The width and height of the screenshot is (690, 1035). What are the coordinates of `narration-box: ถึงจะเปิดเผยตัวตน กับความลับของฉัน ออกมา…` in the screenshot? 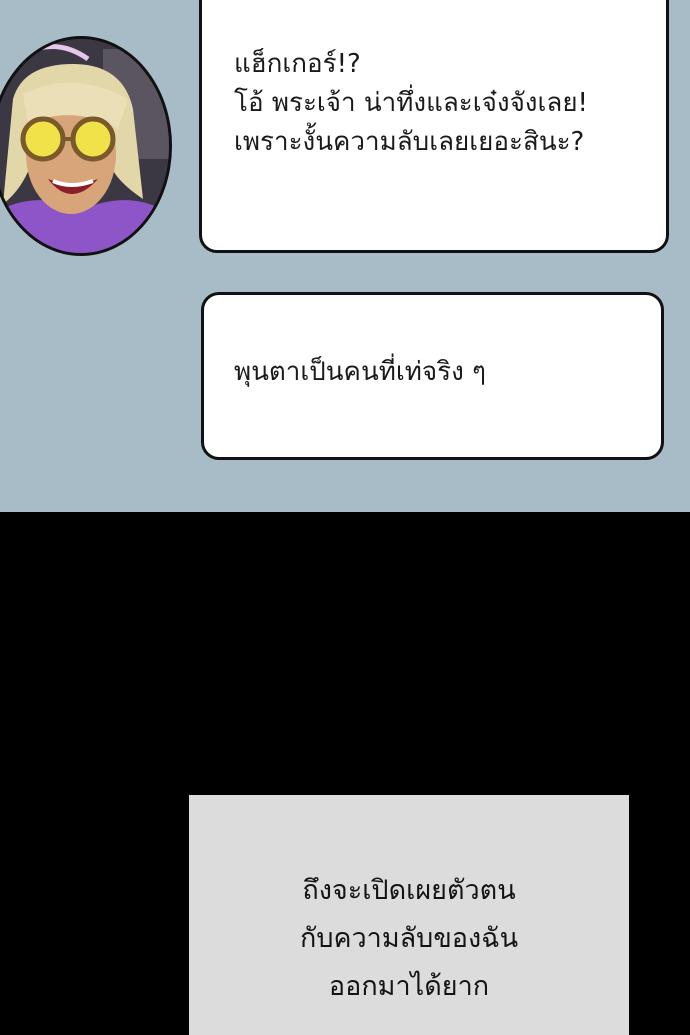 It's located at (409, 915).